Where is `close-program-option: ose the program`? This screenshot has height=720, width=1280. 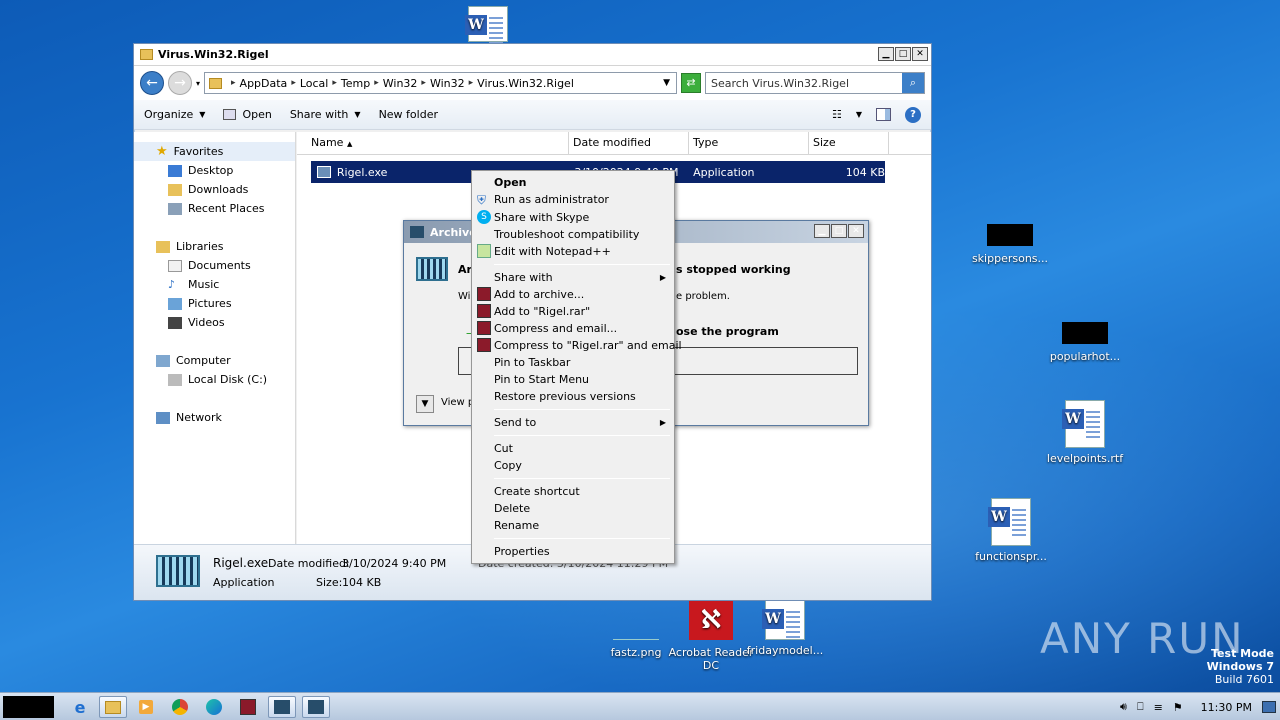 close-program-option: ose the program is located at coordinates (727, 331).